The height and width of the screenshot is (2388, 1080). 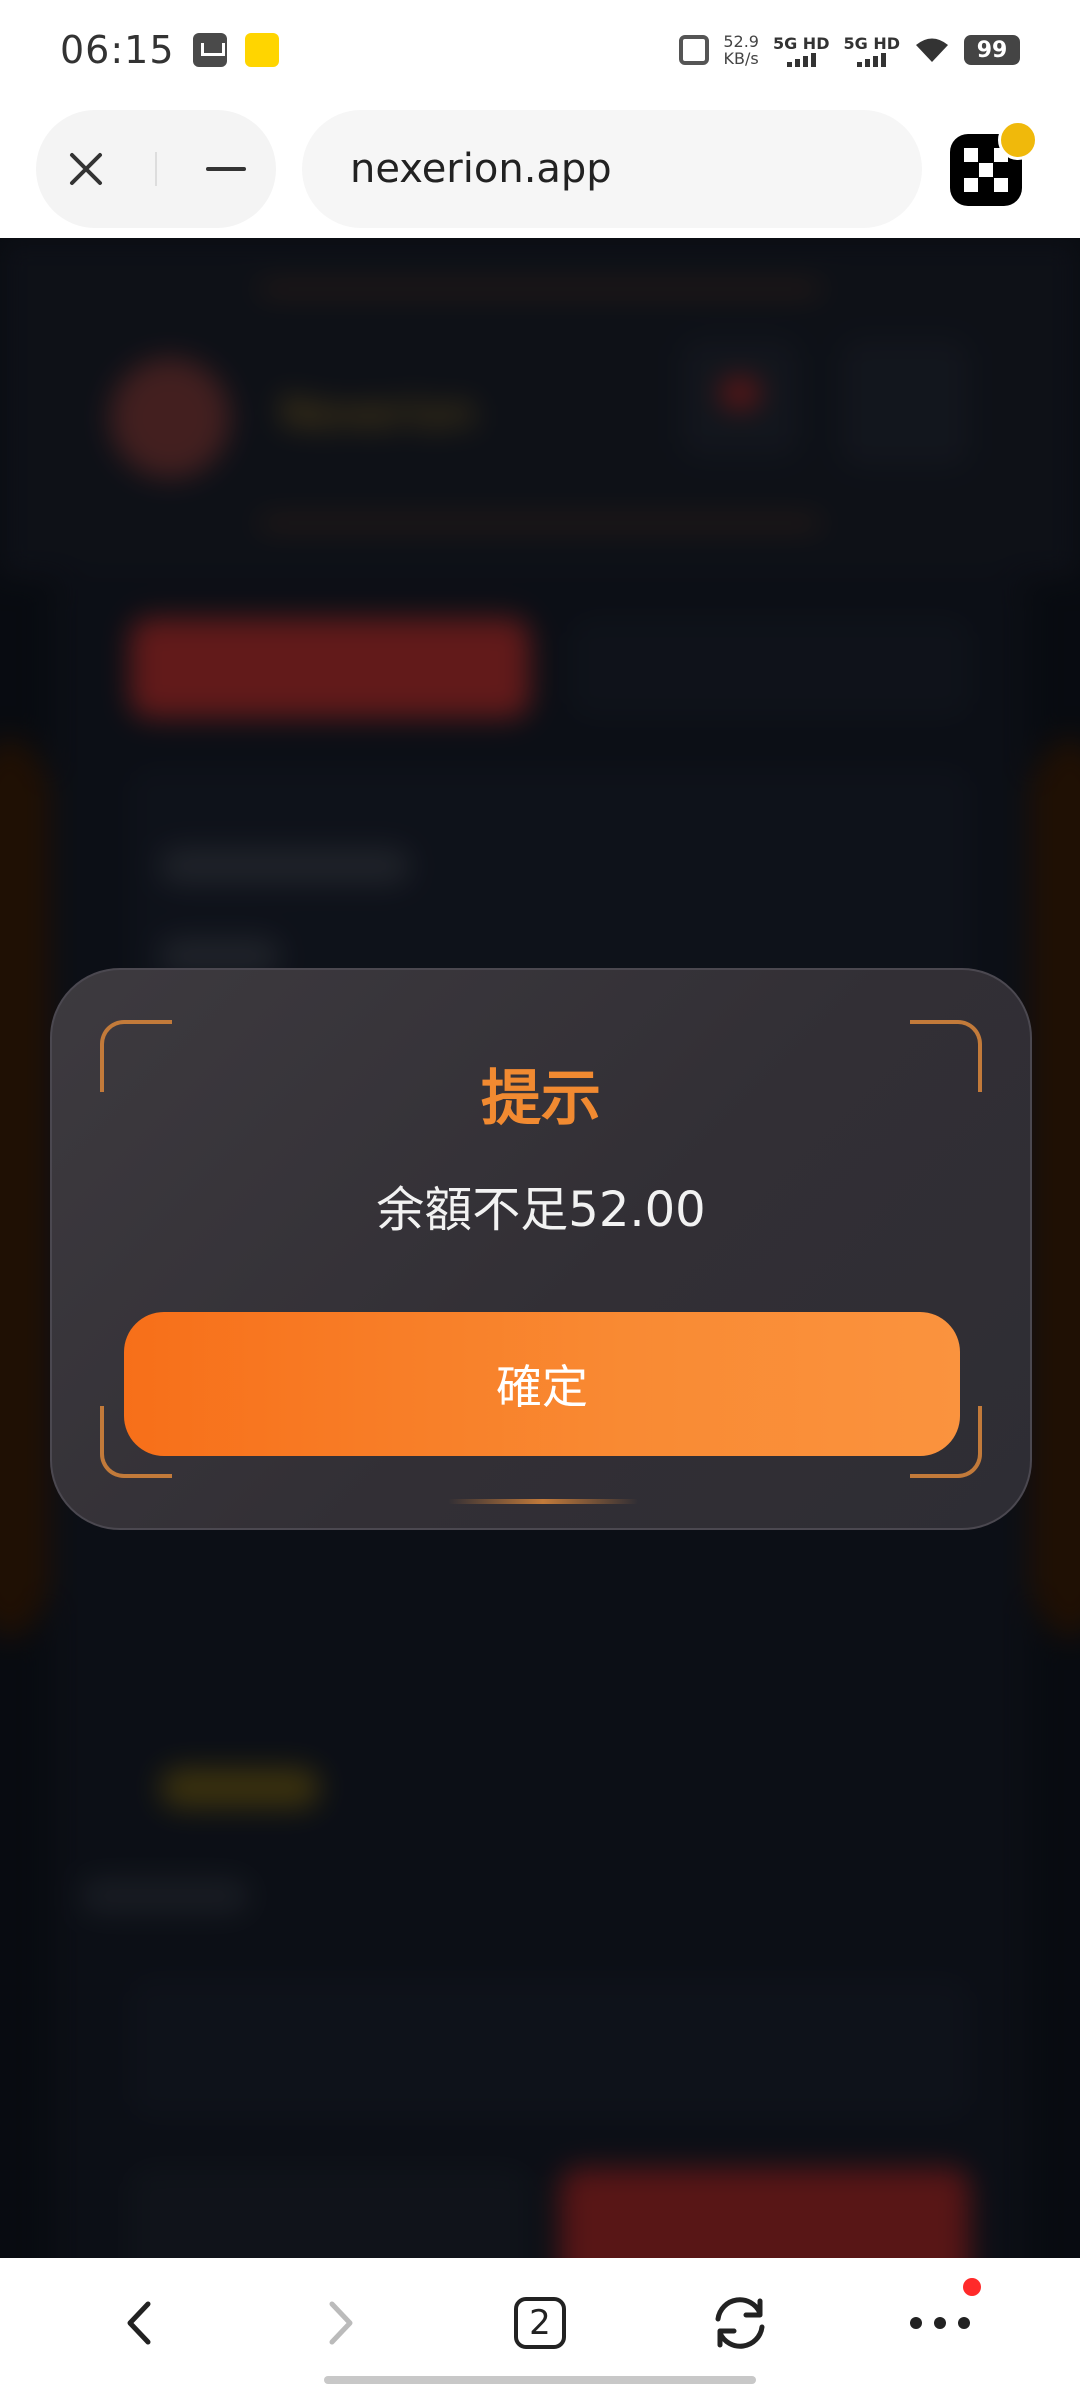 I want to click on url-text: nexerion.app, so click(x=481, y=169).